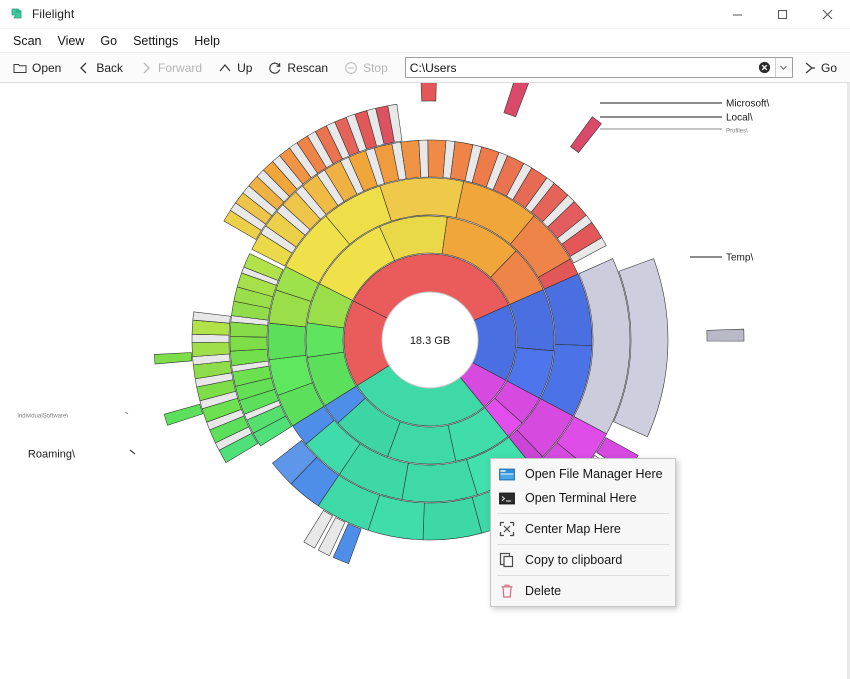  Describe the element at coordinates (425, 40) in the screenshot. I see `menu-bar: Scan View Go Settings Help` at that location.